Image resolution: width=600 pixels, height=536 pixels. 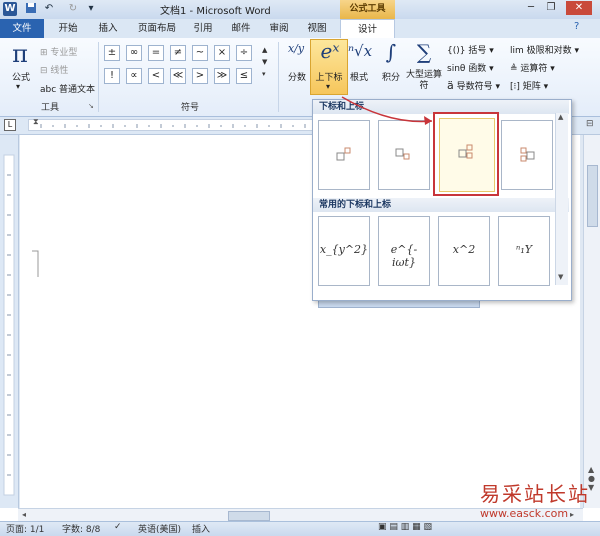 I want to click on tab-view: 视图, so click(x=317, y=28).